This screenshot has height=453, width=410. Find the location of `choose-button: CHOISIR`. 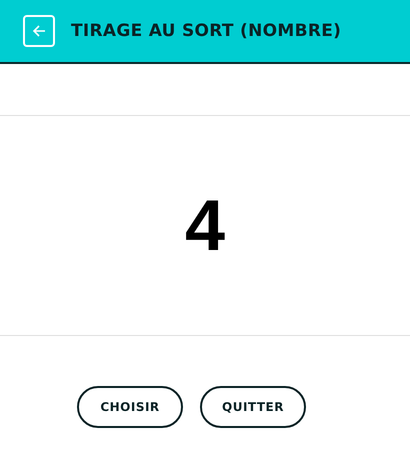

choose-button: CHOISIR is located at coordinates (130, 407).